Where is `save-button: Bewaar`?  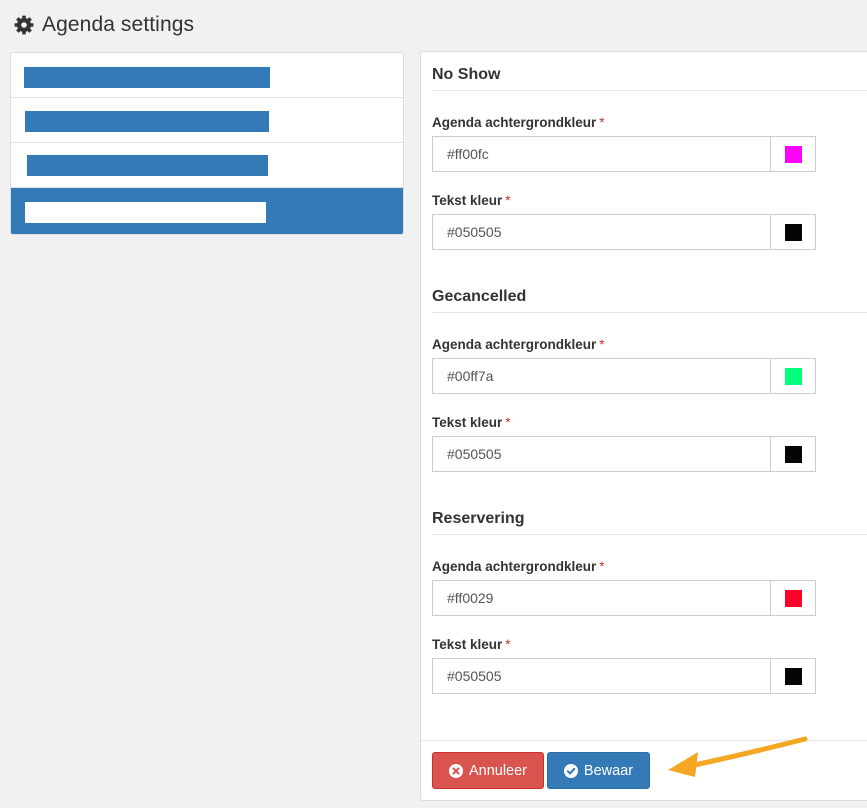
save-button: Bewaar is located at coordinates (598, 770).